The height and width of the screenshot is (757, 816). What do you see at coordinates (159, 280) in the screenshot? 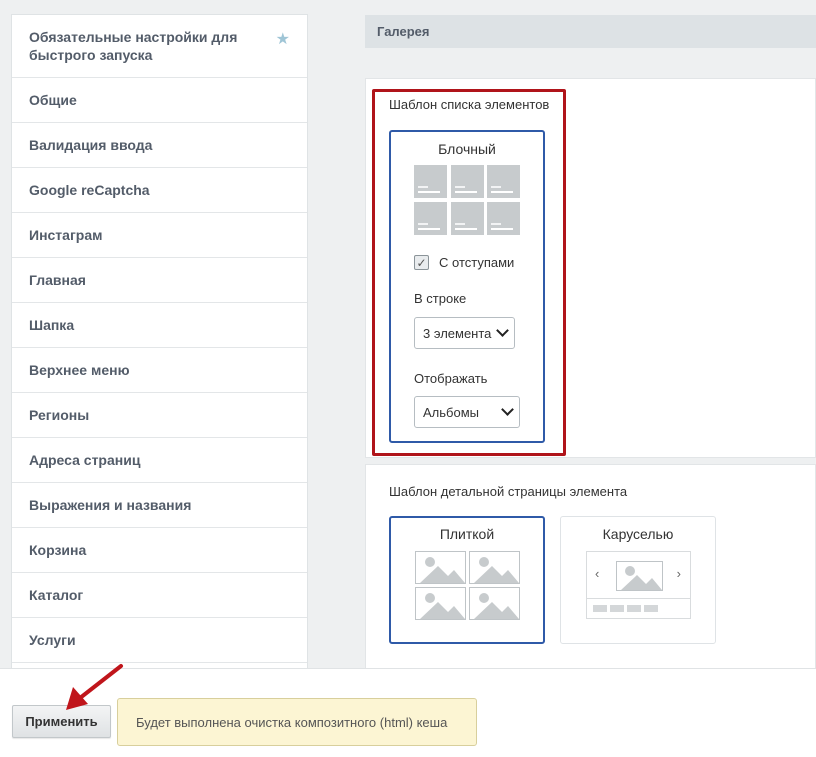
I see `sidebar-item-main: Главная` at bounding box center [159, 280].